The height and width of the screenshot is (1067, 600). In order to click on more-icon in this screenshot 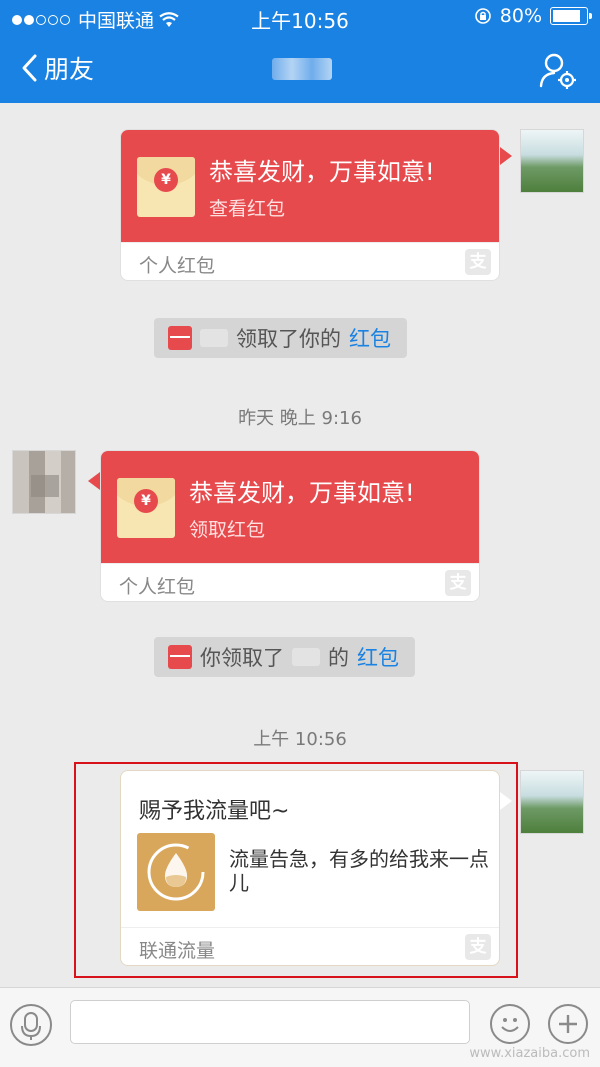, I will do `click(568, 1024)`.